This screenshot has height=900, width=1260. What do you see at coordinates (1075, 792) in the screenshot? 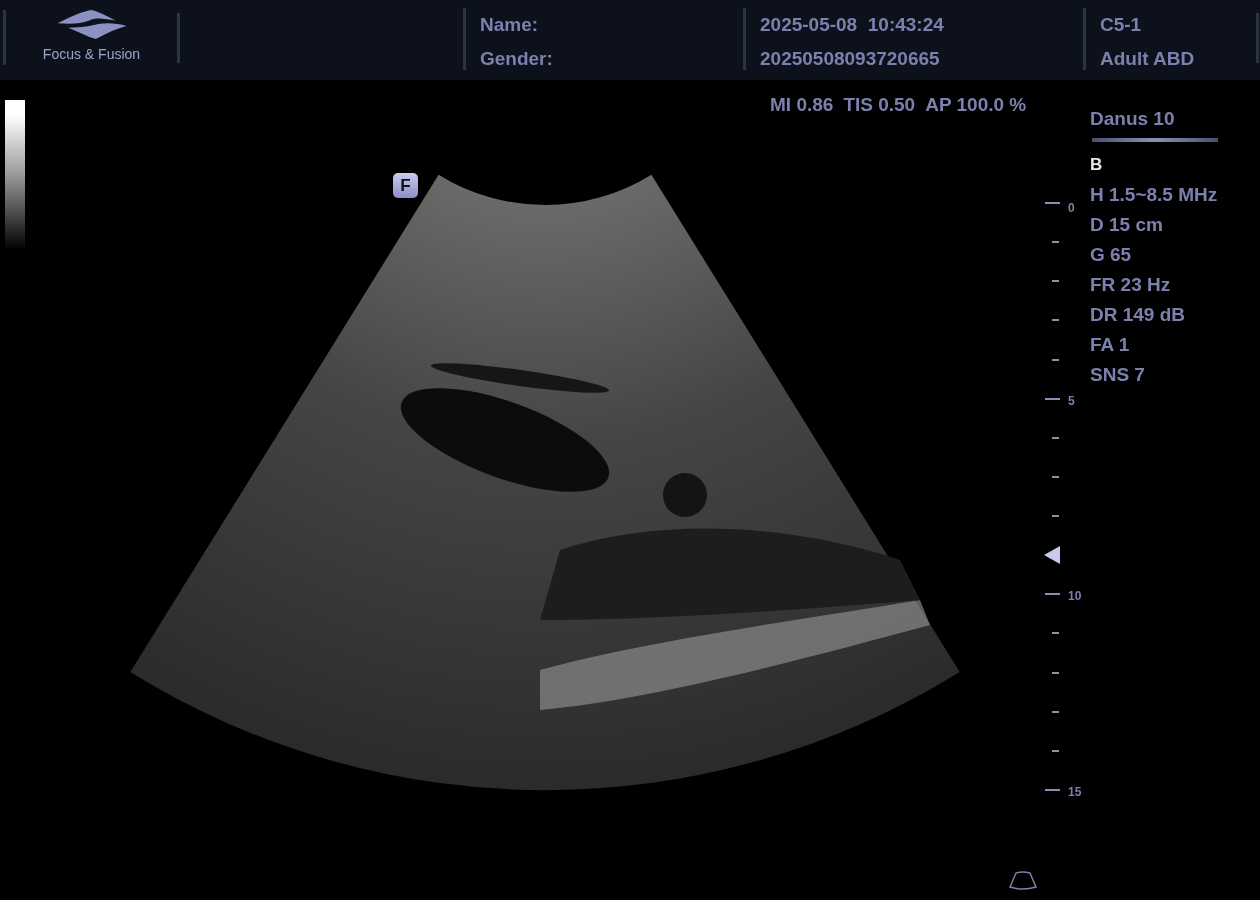
I see `depth-label: 15` at bounding box center [1075, 792].